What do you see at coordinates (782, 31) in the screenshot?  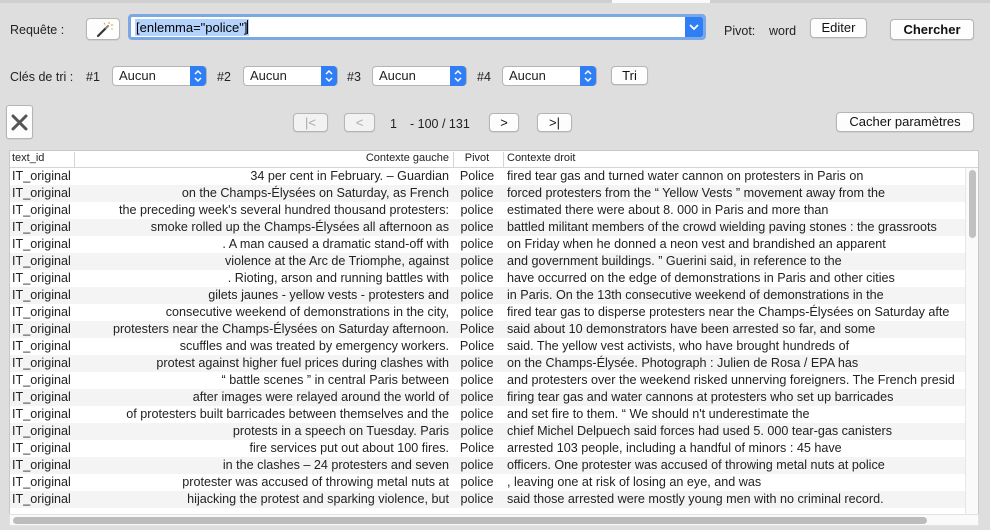 I see `pivot-value: word` at bounding box center [782, 31].